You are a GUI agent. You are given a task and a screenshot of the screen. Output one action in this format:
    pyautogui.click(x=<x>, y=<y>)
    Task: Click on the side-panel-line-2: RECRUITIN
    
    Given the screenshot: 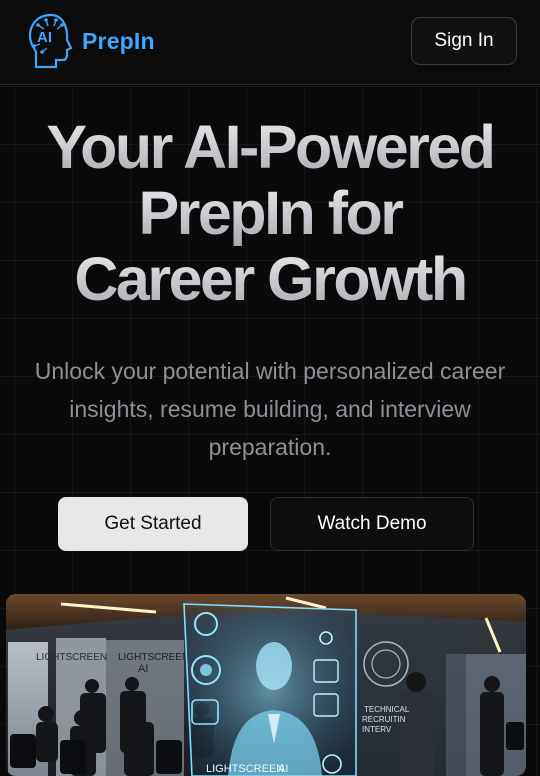 What is the action you would take?
    pyautogui.click(x=384, y=719)
    